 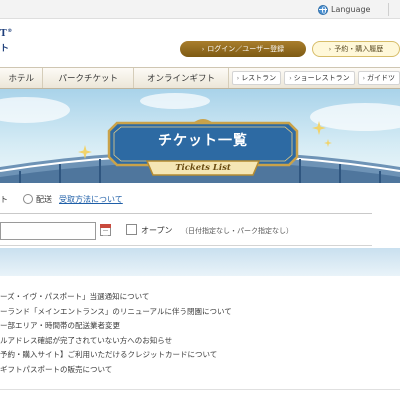 I want to click on page-title: チケット一覧, so click(x=203, y=141).